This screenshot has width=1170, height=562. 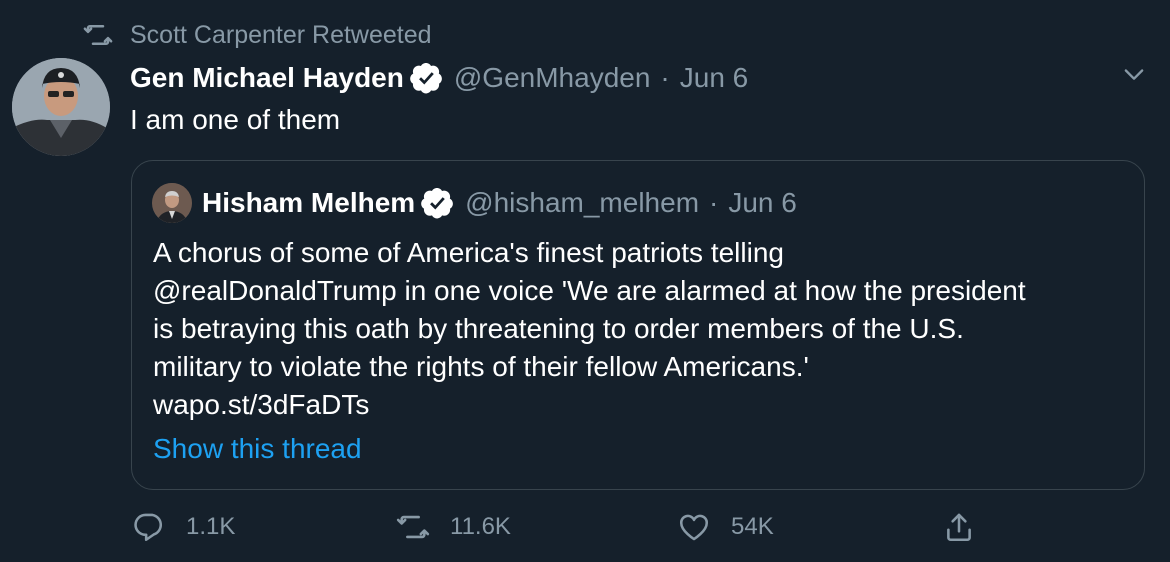 I want to click on share-button, so click(x=969, y=527).